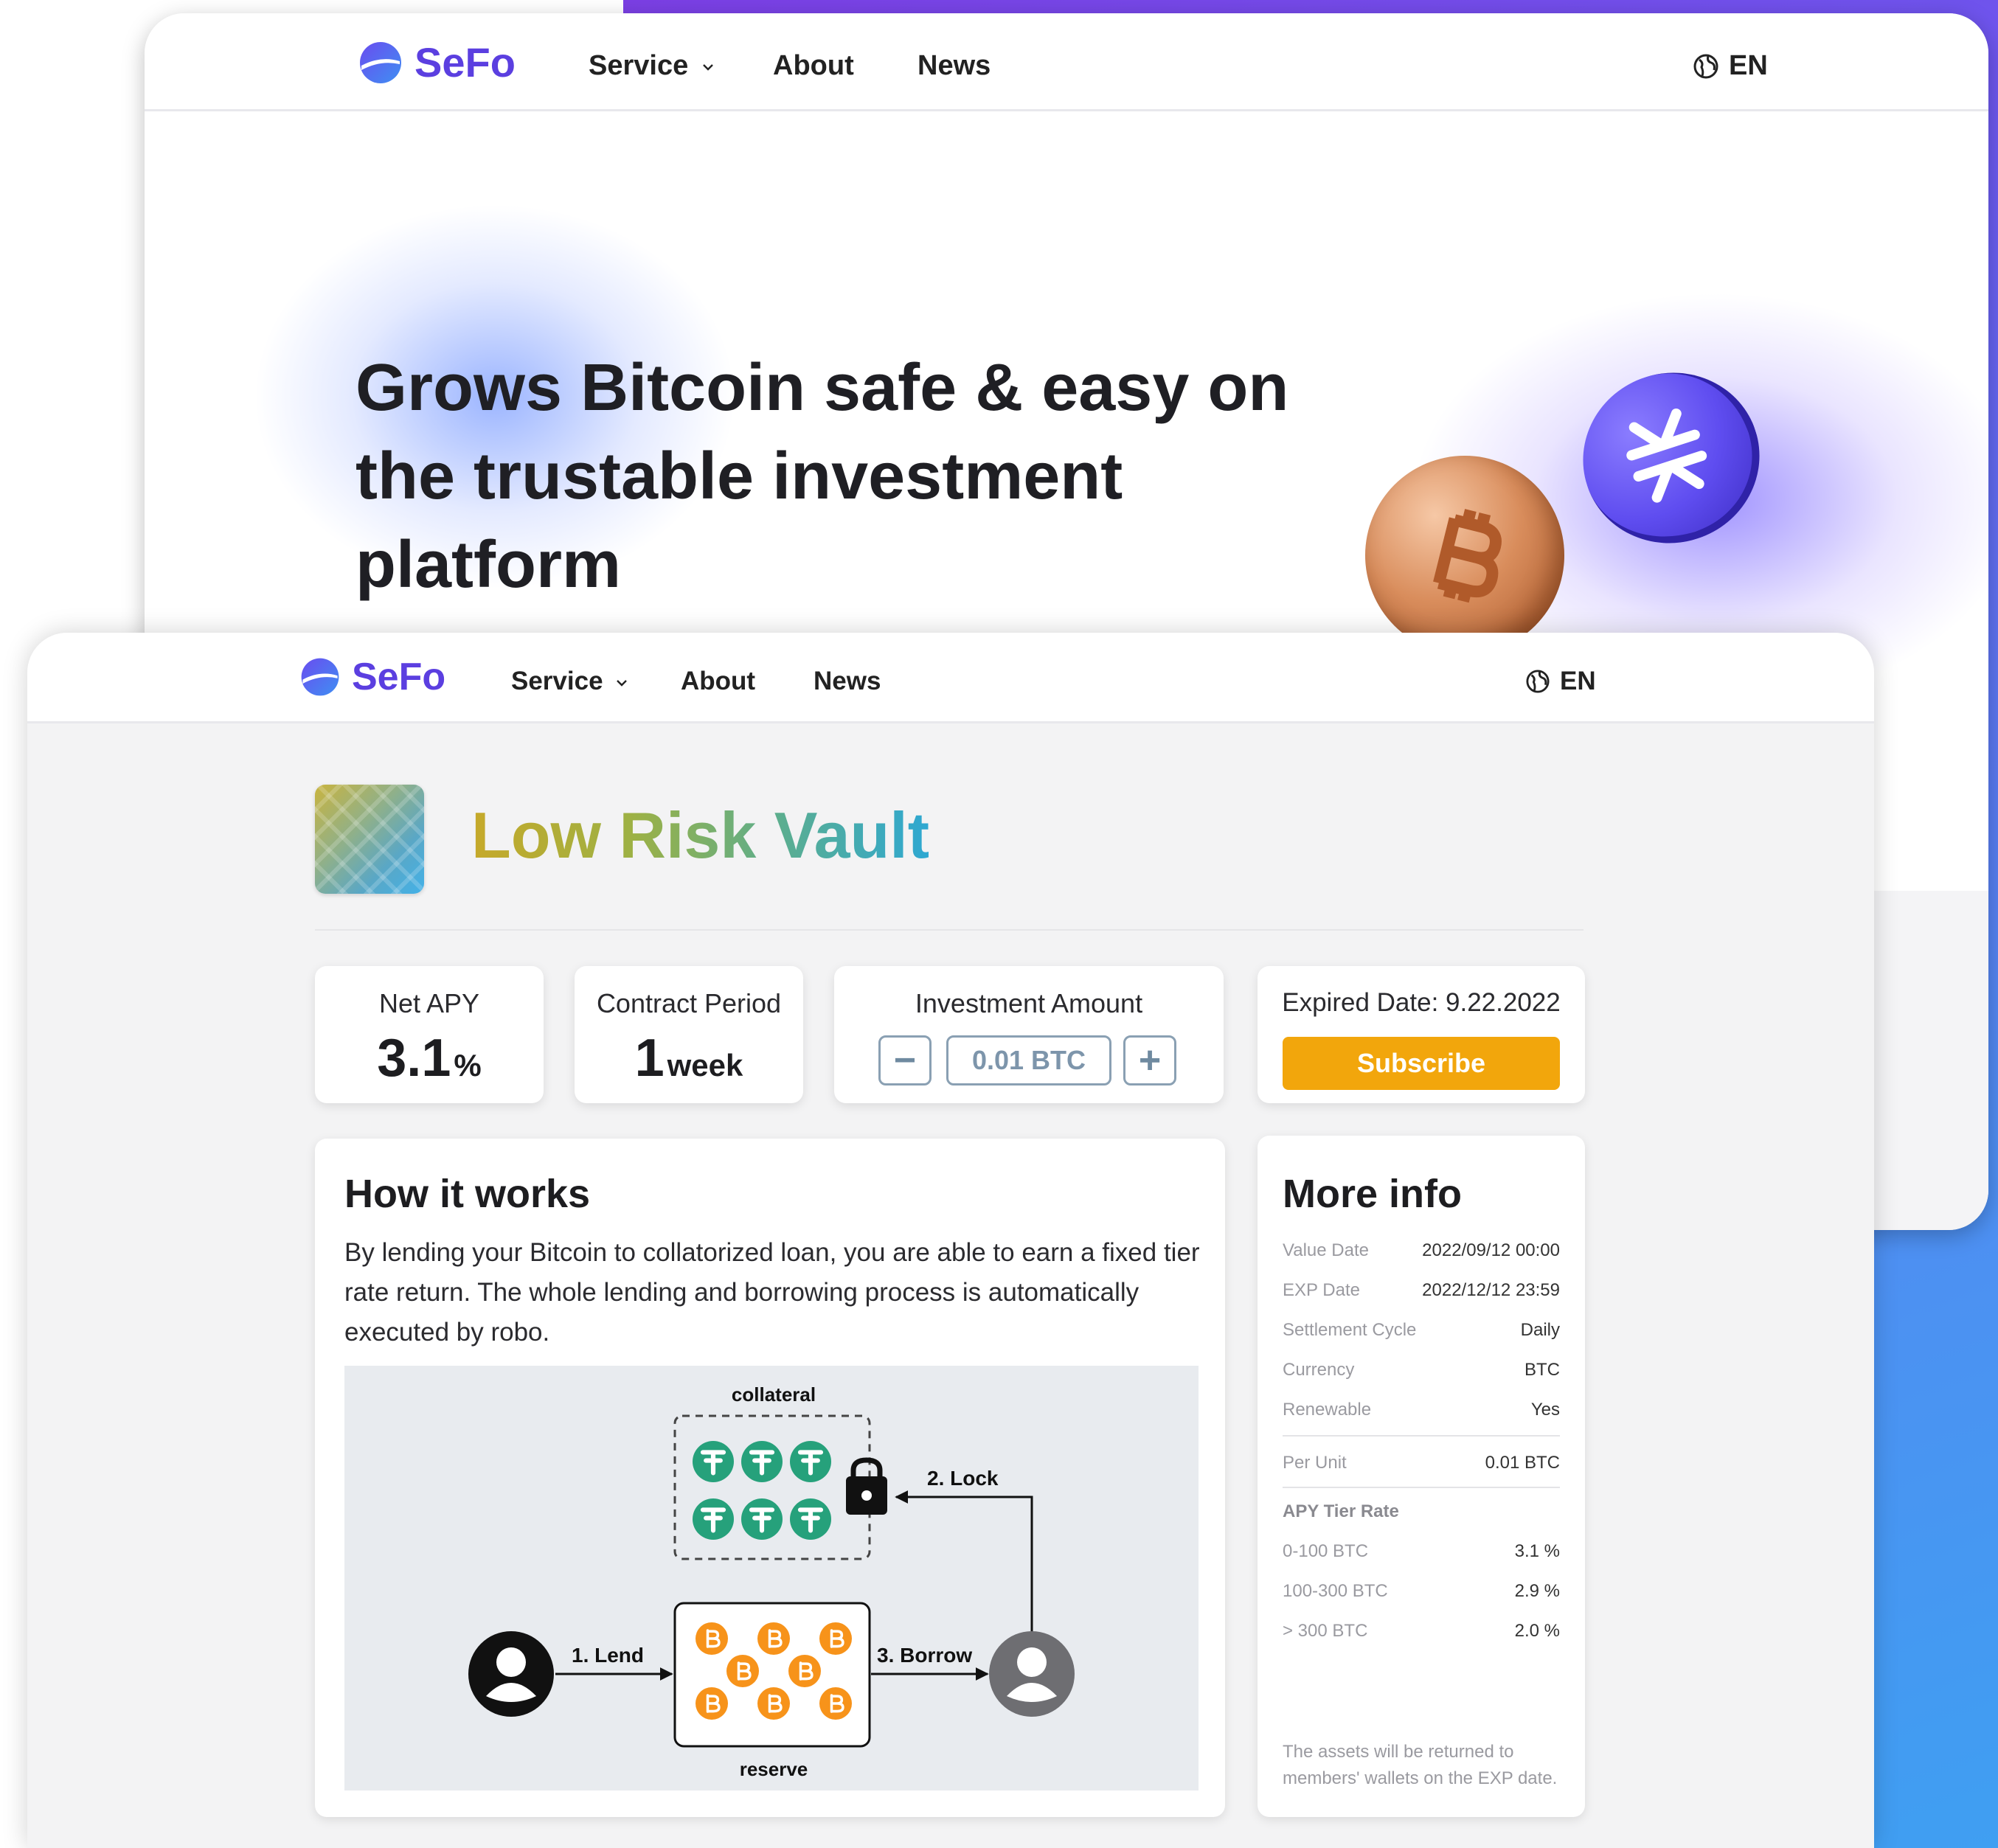 The image size is (1998, 1848). I want to click on info-value: 0.01 BTC, so click(1522, 1463).